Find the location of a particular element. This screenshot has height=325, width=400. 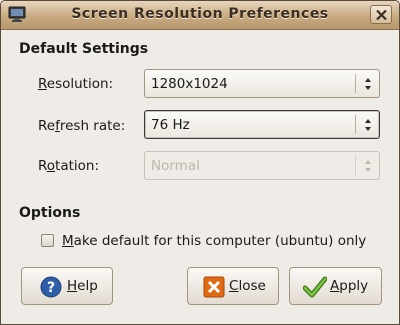

rotation-label-pre: R is located at coordinates (42, 166).